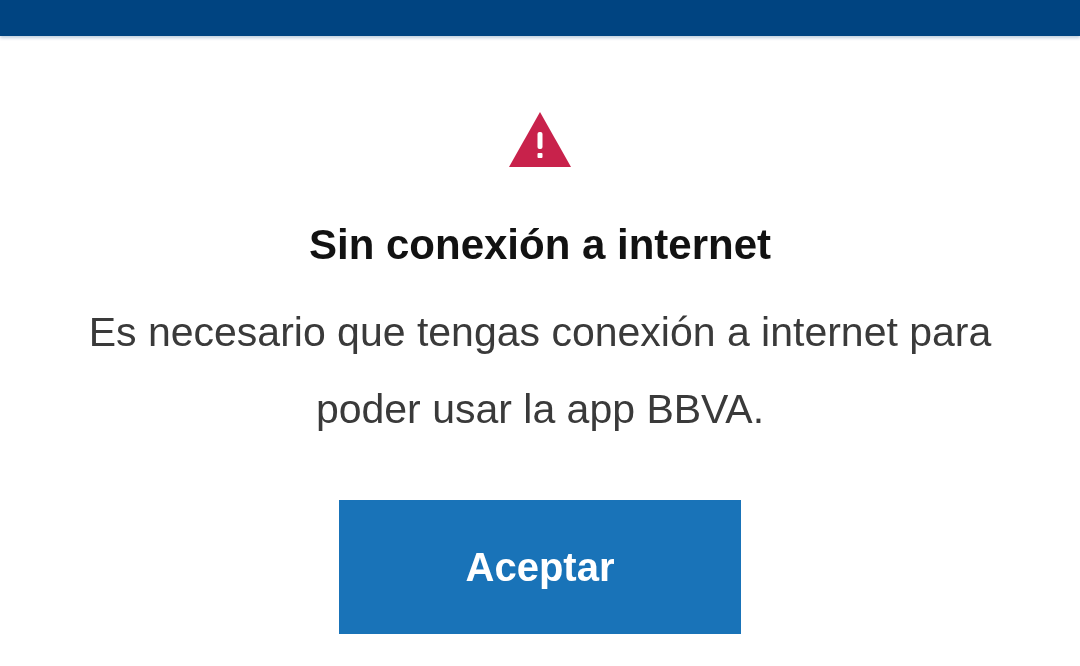  Describe the element at coordinates (540, 567) in the screenshot. I see `accept-button: Aceptar` at that location.